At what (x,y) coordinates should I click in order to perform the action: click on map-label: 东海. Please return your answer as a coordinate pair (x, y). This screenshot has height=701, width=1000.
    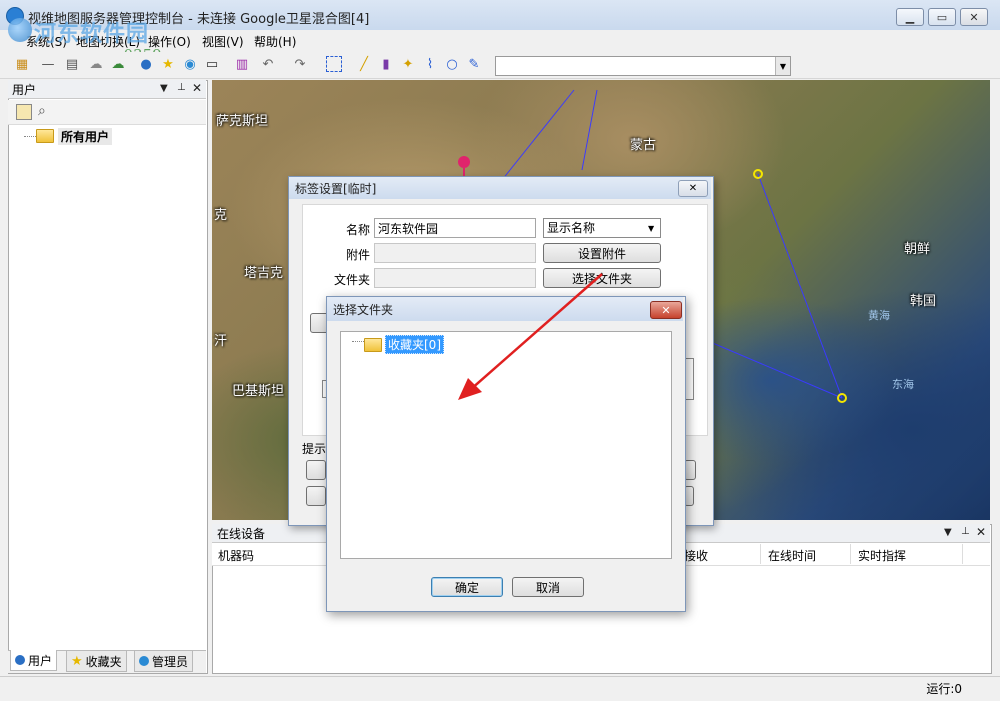
    Looking at the image, I should click on (903, 384).